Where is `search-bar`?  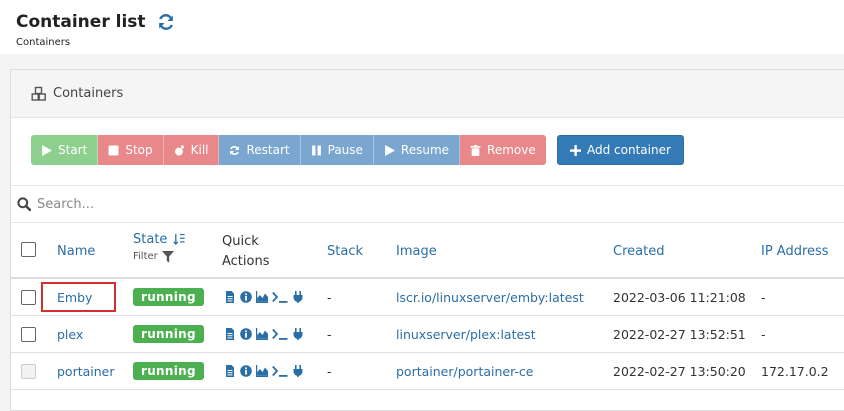
search-bar is located at coordinates (427, 204).